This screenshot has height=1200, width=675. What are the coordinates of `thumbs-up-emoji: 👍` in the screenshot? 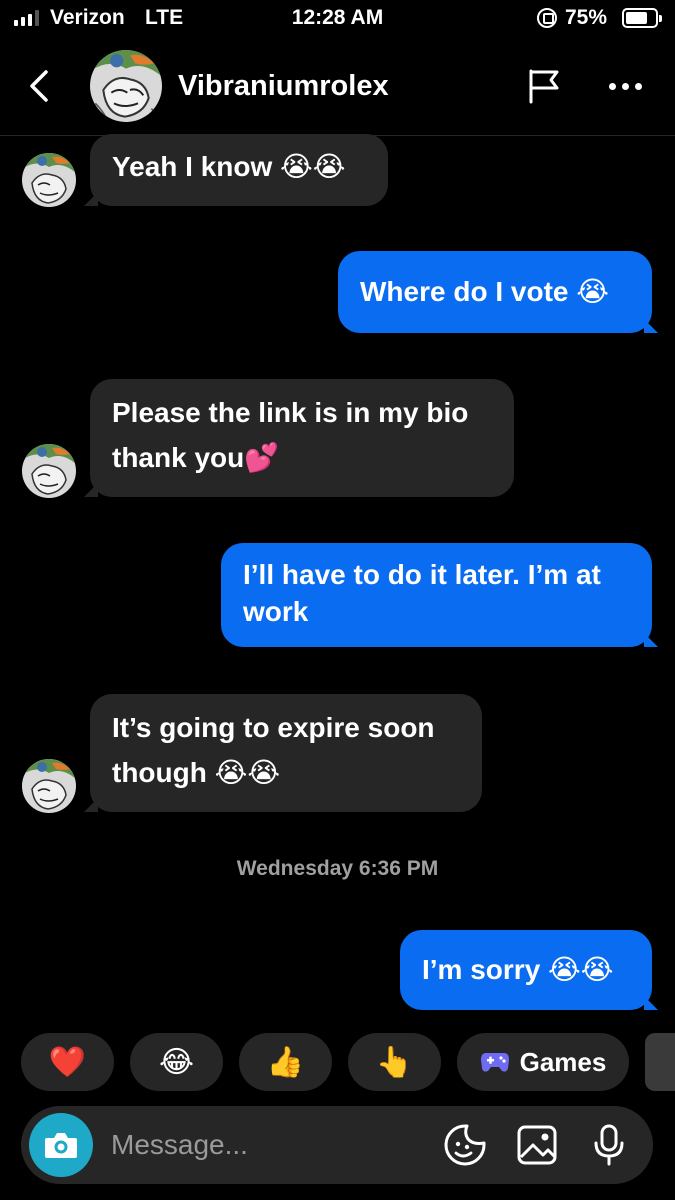 It's located at (285, 1062).